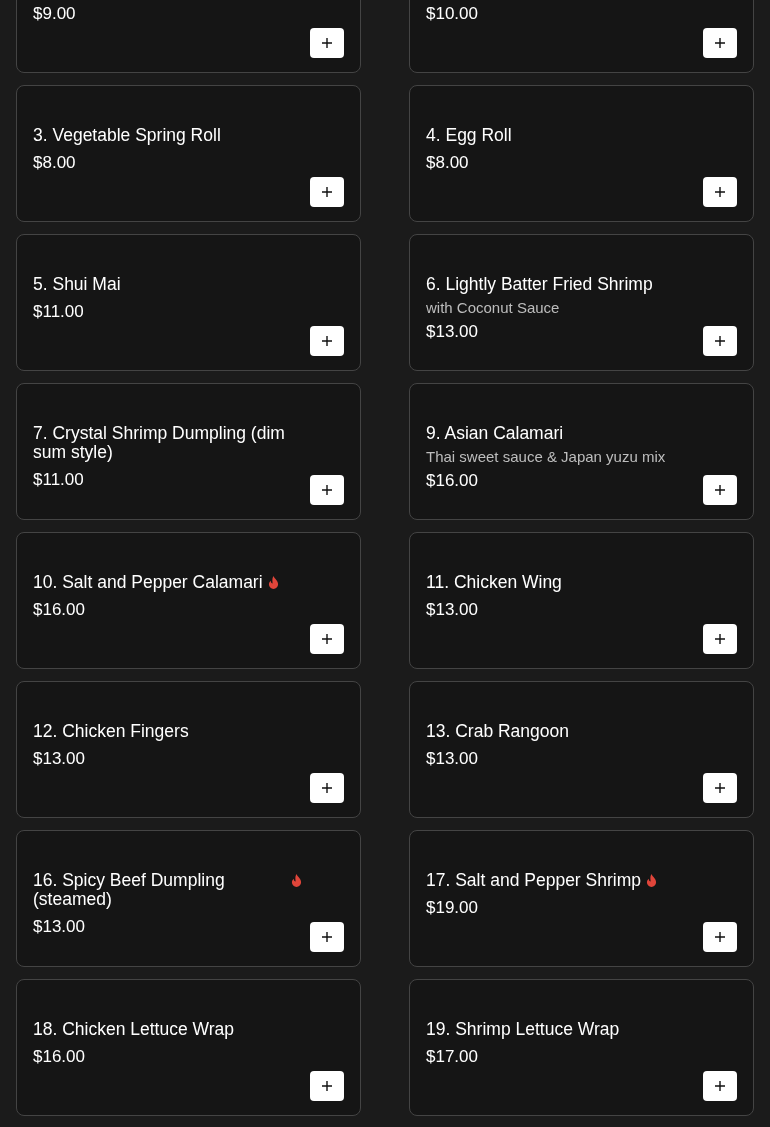 This screenshot has height=1127, width=770. Describe the element at coordinates (452, 908) in the screenshot. I see `item-price: $19.00` at that location.